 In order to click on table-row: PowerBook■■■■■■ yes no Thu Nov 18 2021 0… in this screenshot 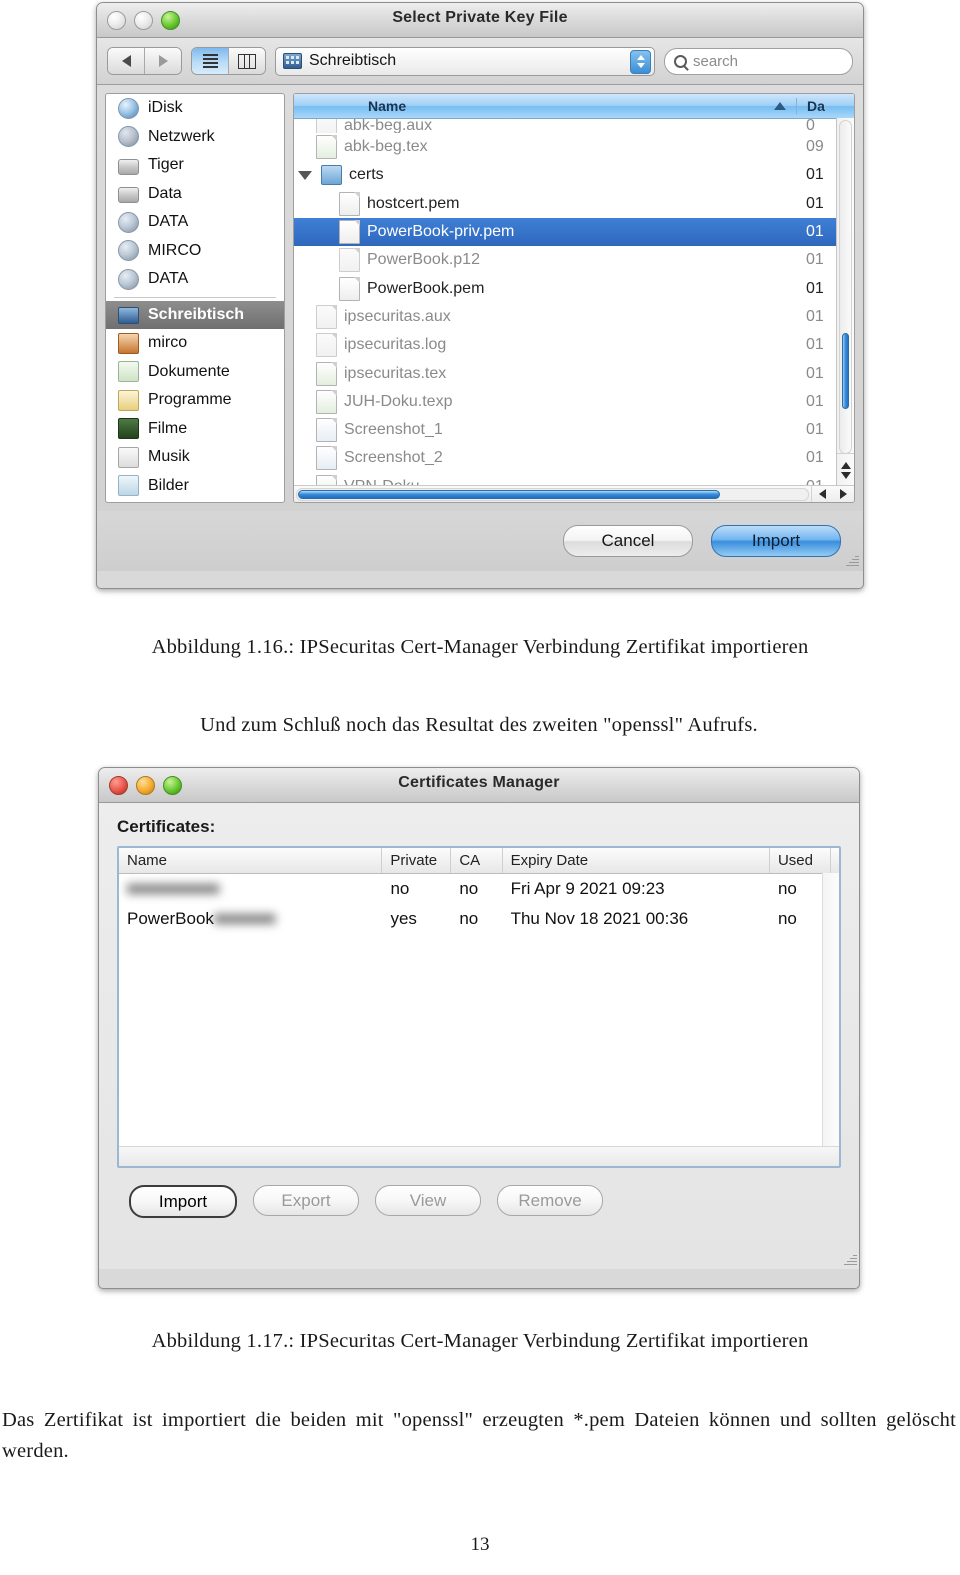, I will do `click(479, 919)`.